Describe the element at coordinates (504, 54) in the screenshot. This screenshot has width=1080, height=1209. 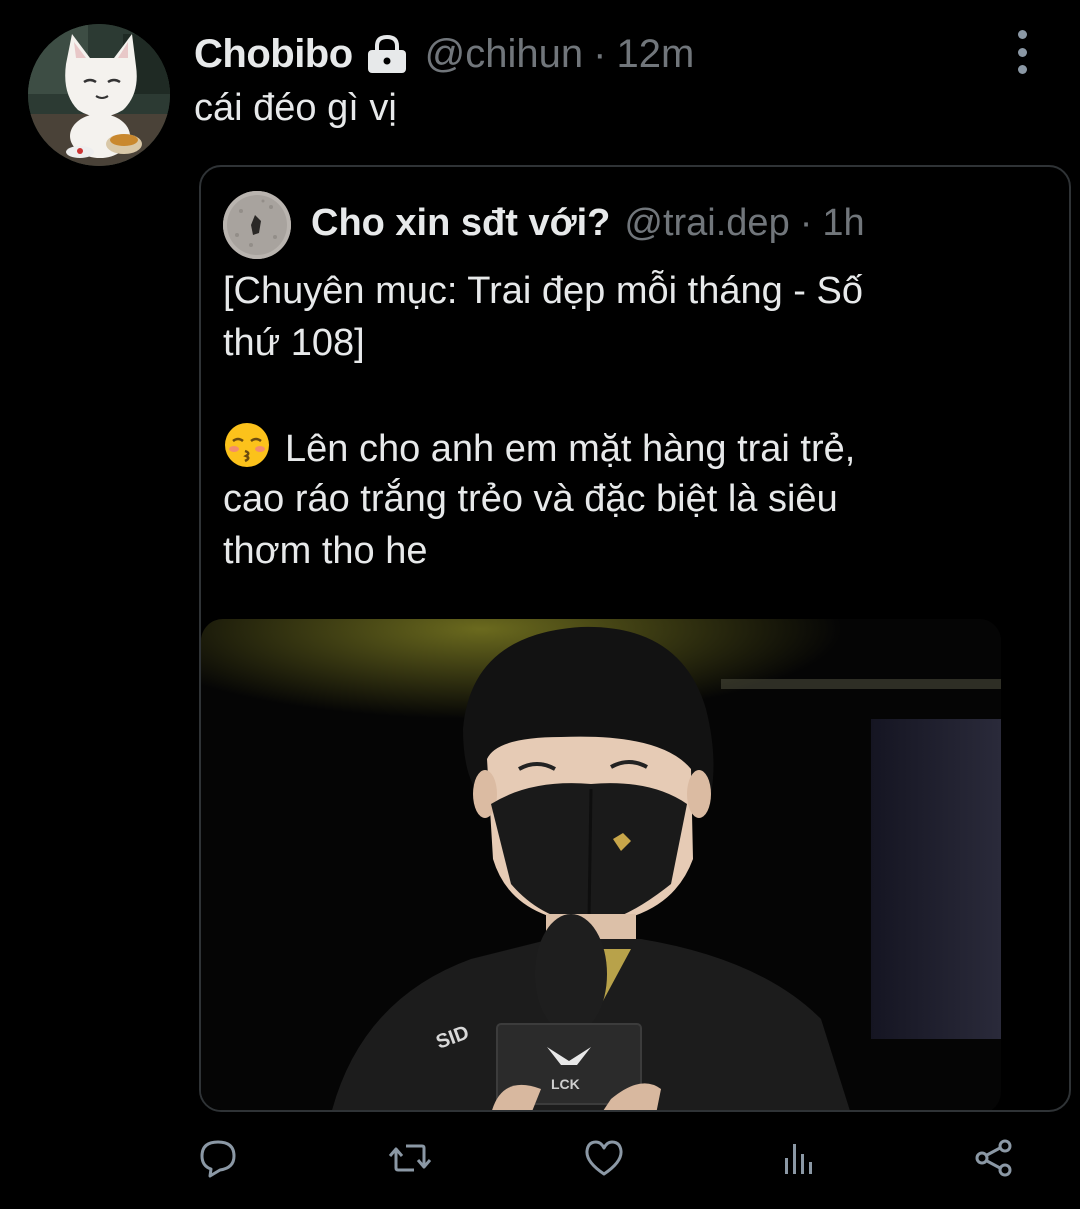
I see `author-handle: @chihun` at that location.